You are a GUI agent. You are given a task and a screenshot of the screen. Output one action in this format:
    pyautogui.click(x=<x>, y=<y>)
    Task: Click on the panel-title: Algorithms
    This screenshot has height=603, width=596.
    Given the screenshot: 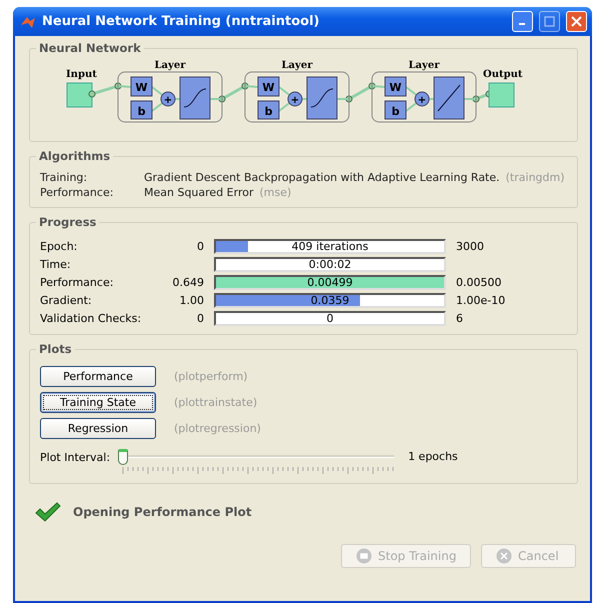 What is the action you would take?
    pyautogui.click(x=75, y=156)
    